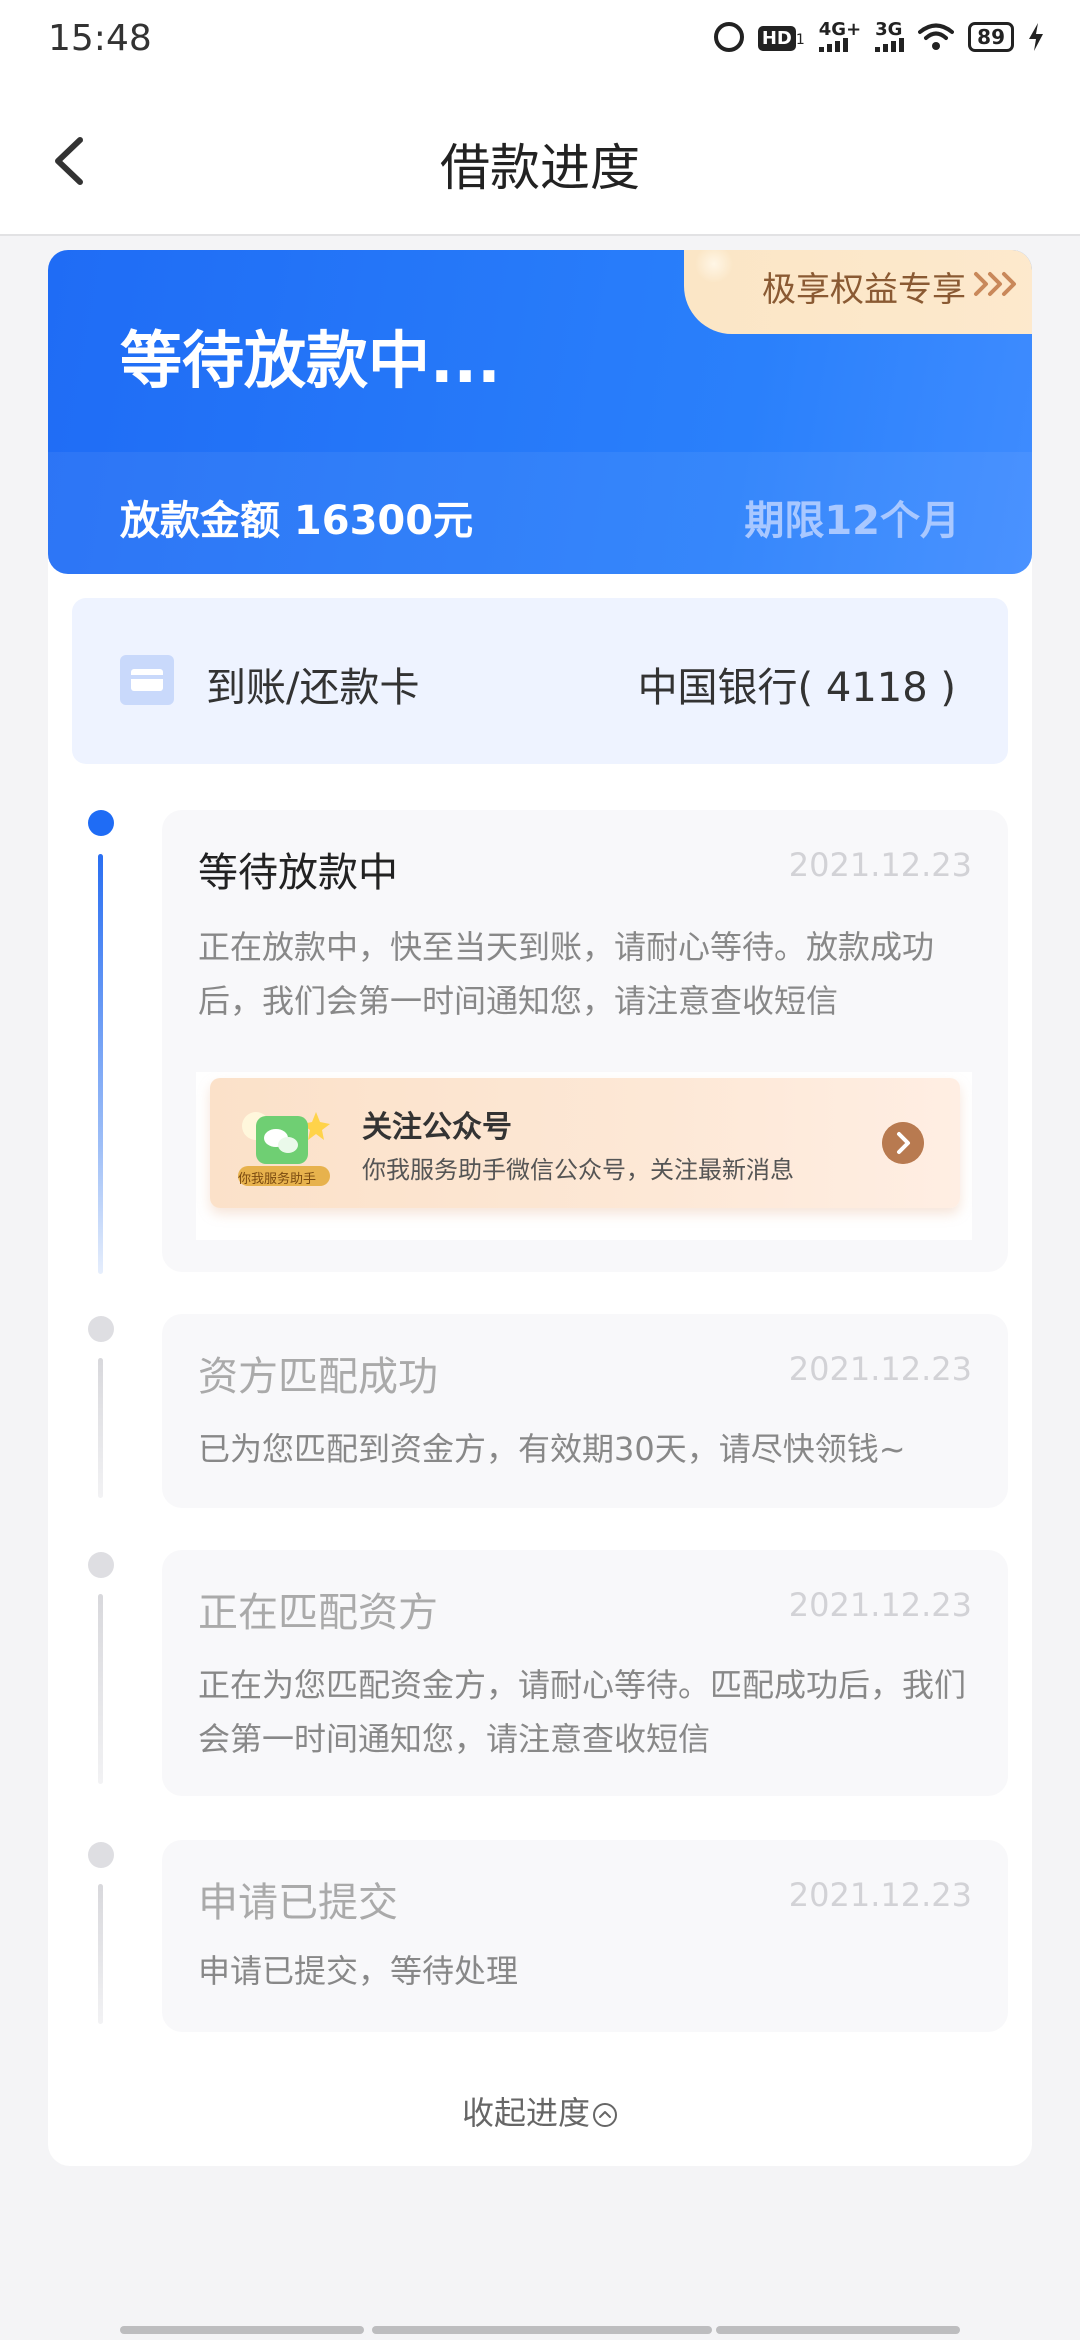 The width and height of the screenshot is (1080, 2340). I want to click on alarm-icon, so click(728, 37).